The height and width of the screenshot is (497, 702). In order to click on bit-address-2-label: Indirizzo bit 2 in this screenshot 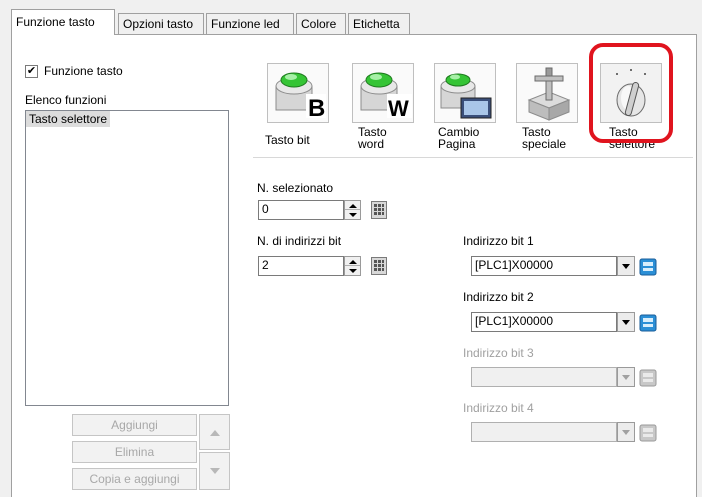, I will do `click(498, 297)`.